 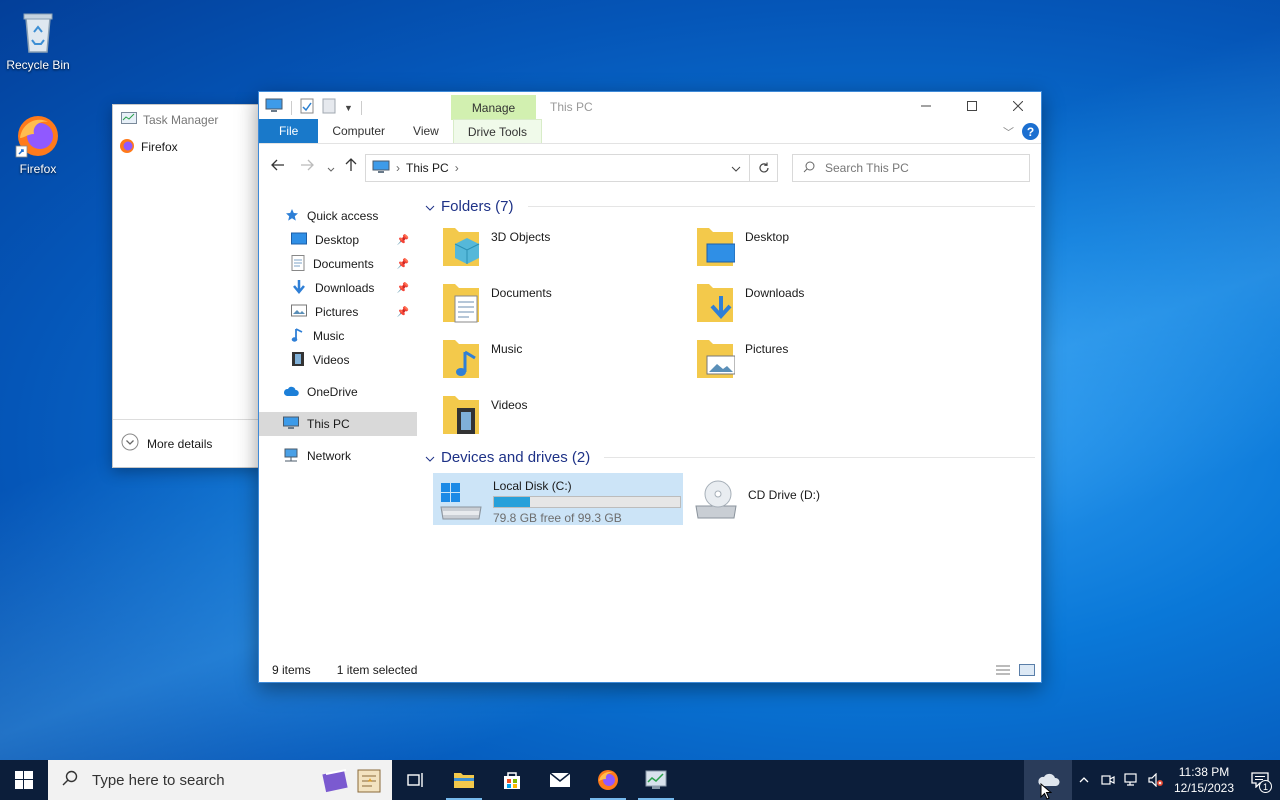 I want to click on nav-item-label: Desktop, so click(x=337, y=240).